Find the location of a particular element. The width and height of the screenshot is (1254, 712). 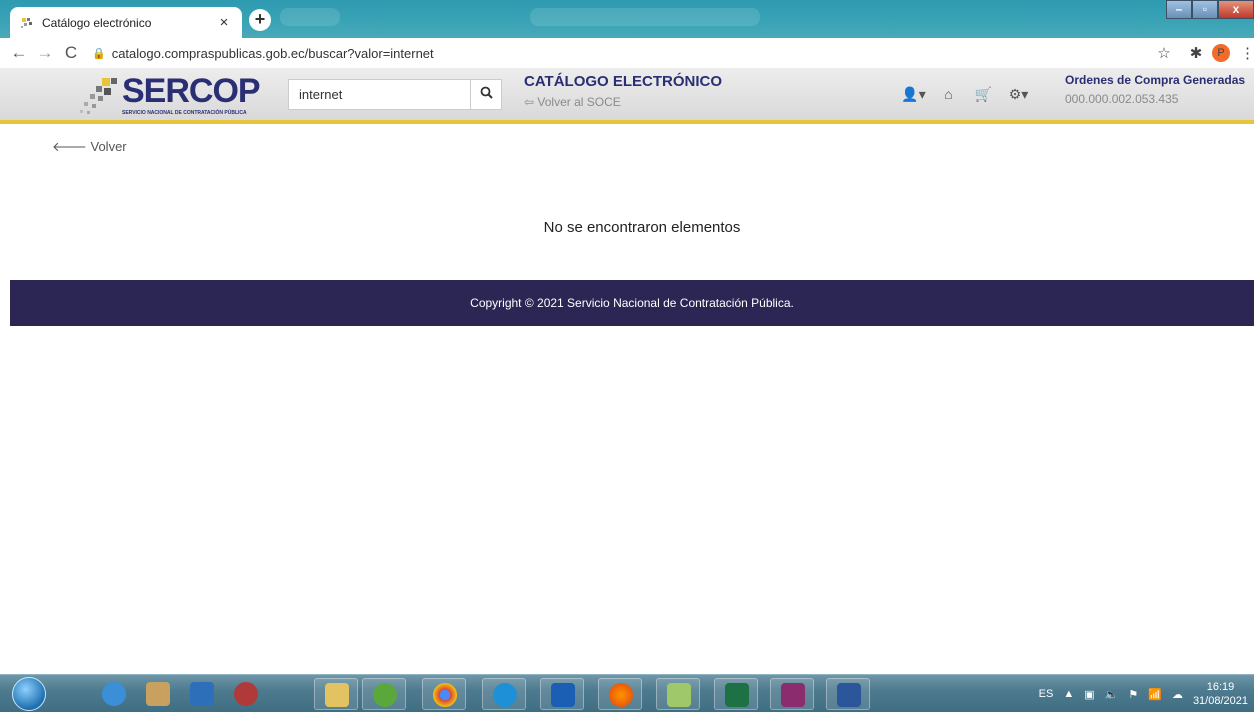

app-icon is located at coordinates (384, 694).